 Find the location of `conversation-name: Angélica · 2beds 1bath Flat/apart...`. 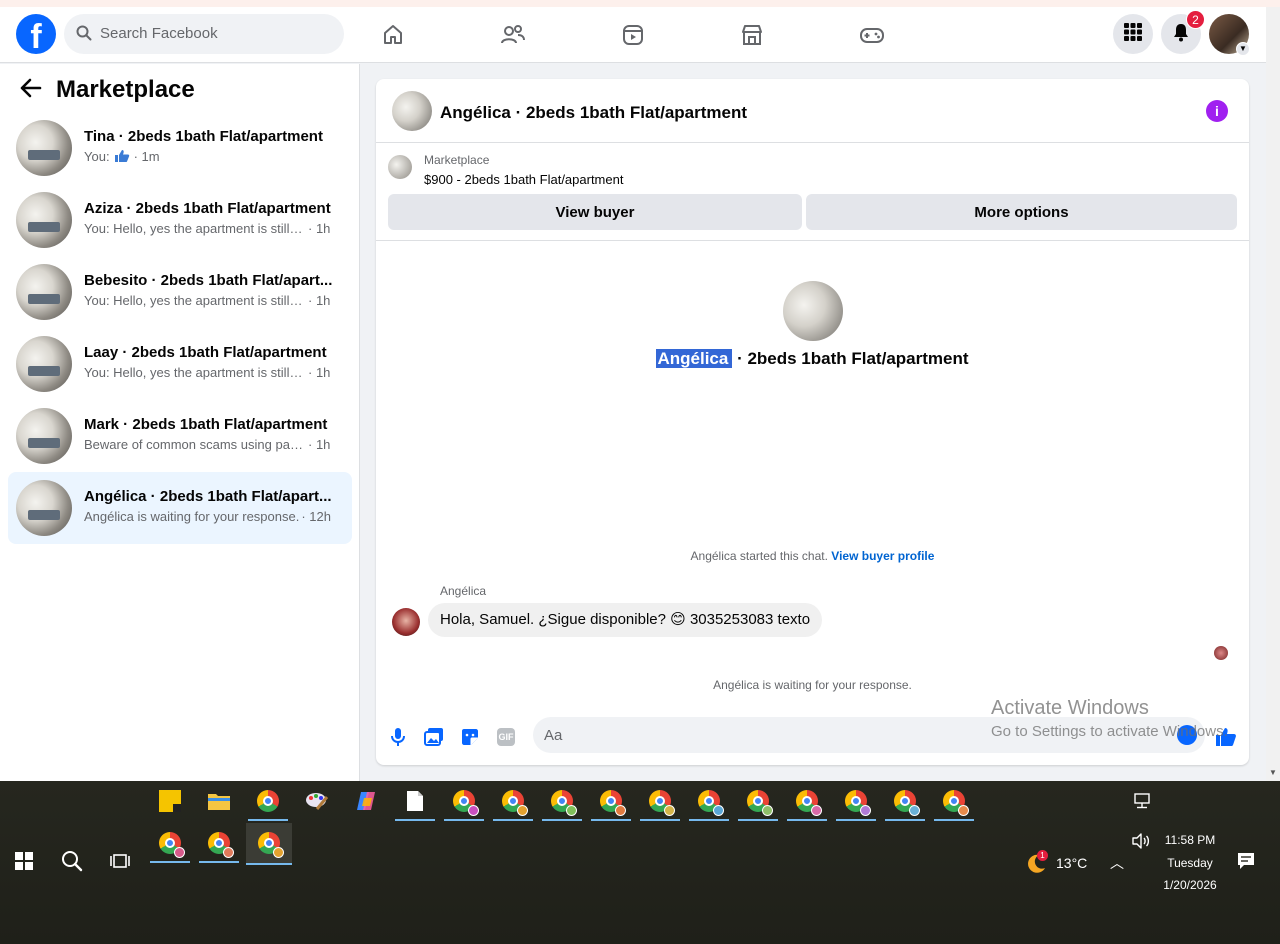

conversation-name: Angélica · 2beds 1bath Flat/apart... is located at coordinates (208, 496).